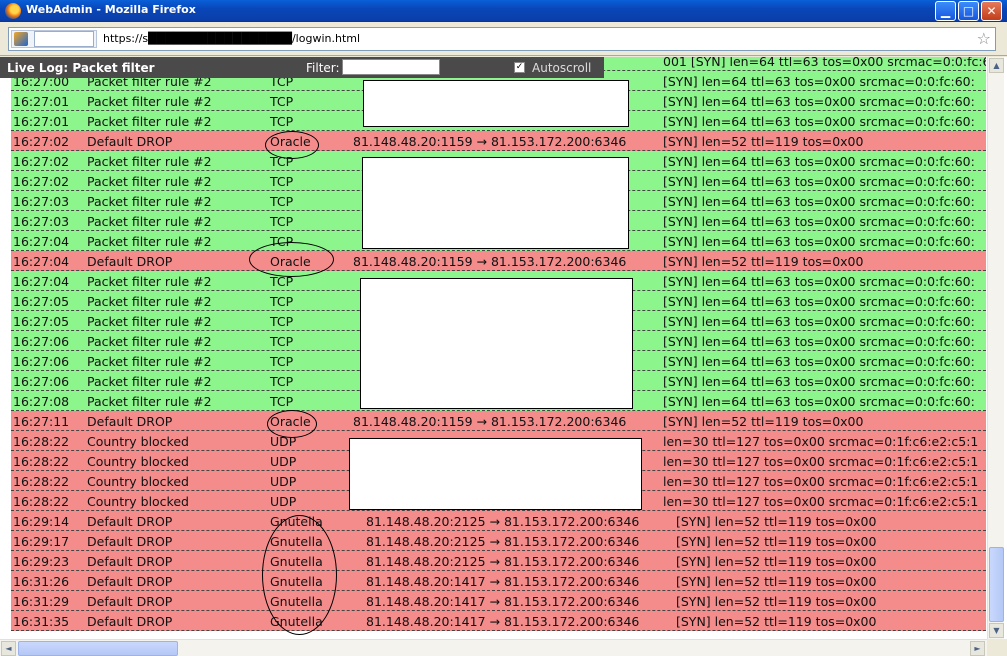 The image size is (1007, 656). Describe the element at coordinates (231, 38) in the screenshot. I see `url-text: https://s█████████████████/logwin.html` at that location.